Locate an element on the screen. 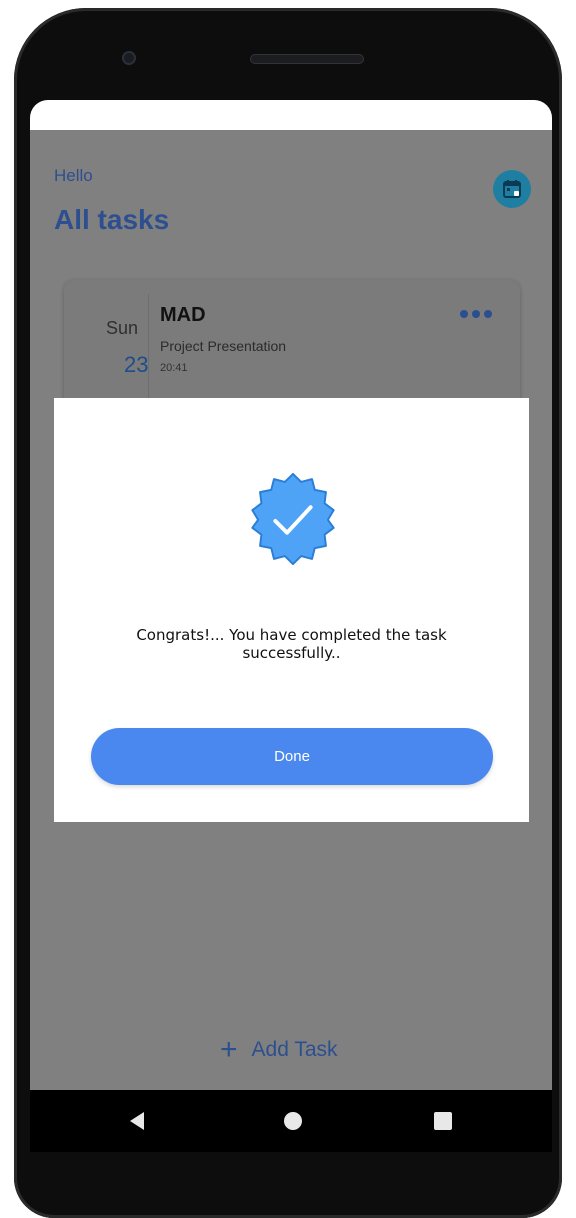 The height and width of the screenshot is (1218, 576). task-date: 23 is located at coordinates (136, 364).